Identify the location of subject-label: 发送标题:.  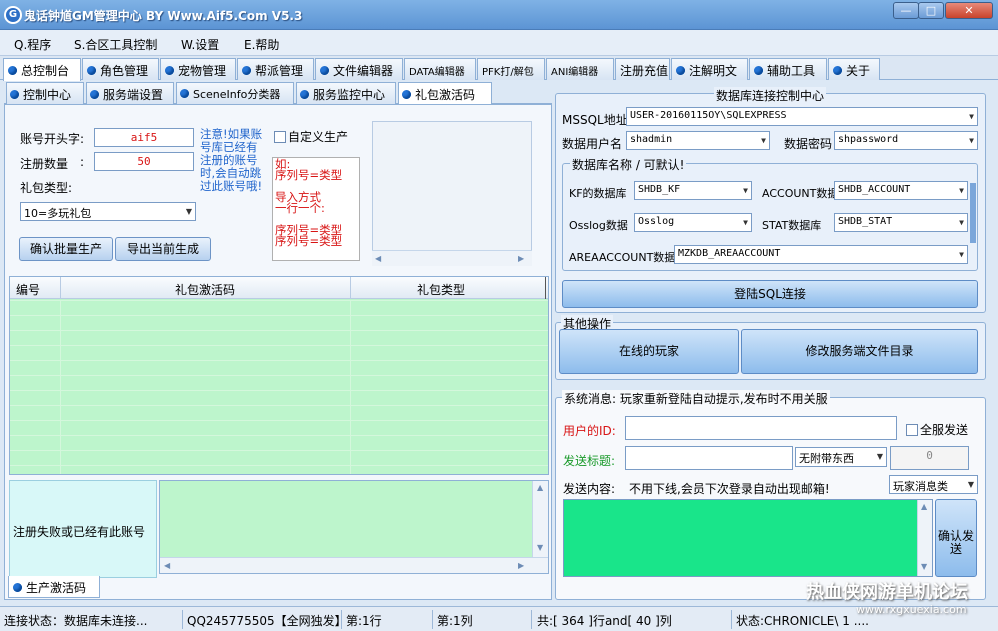
(589, 461).